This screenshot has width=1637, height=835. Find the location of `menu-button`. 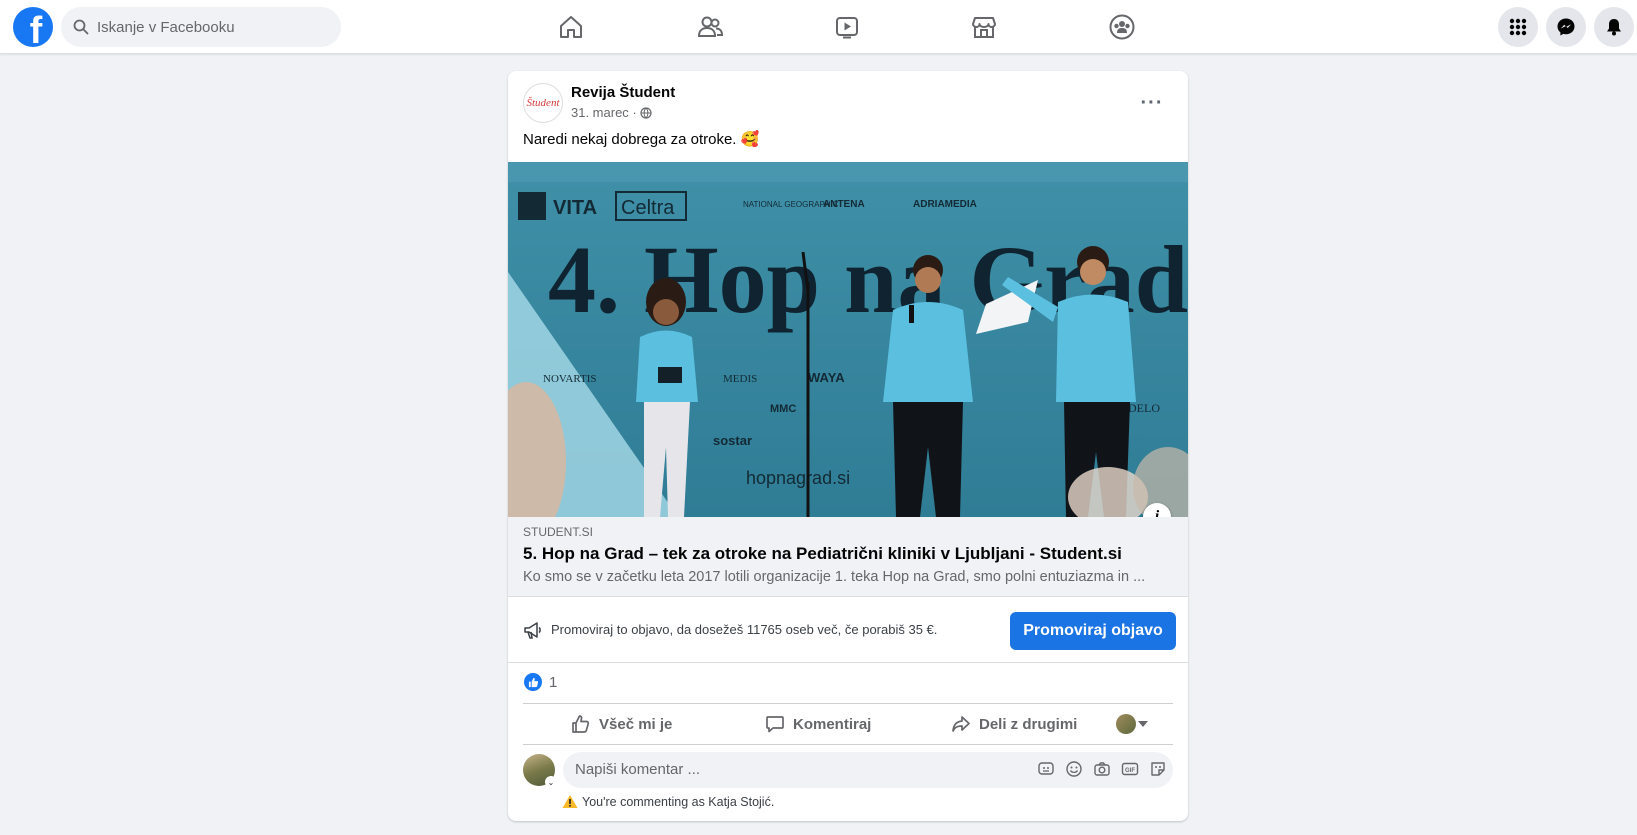

menu-button is located at coordinates (1518, 27).